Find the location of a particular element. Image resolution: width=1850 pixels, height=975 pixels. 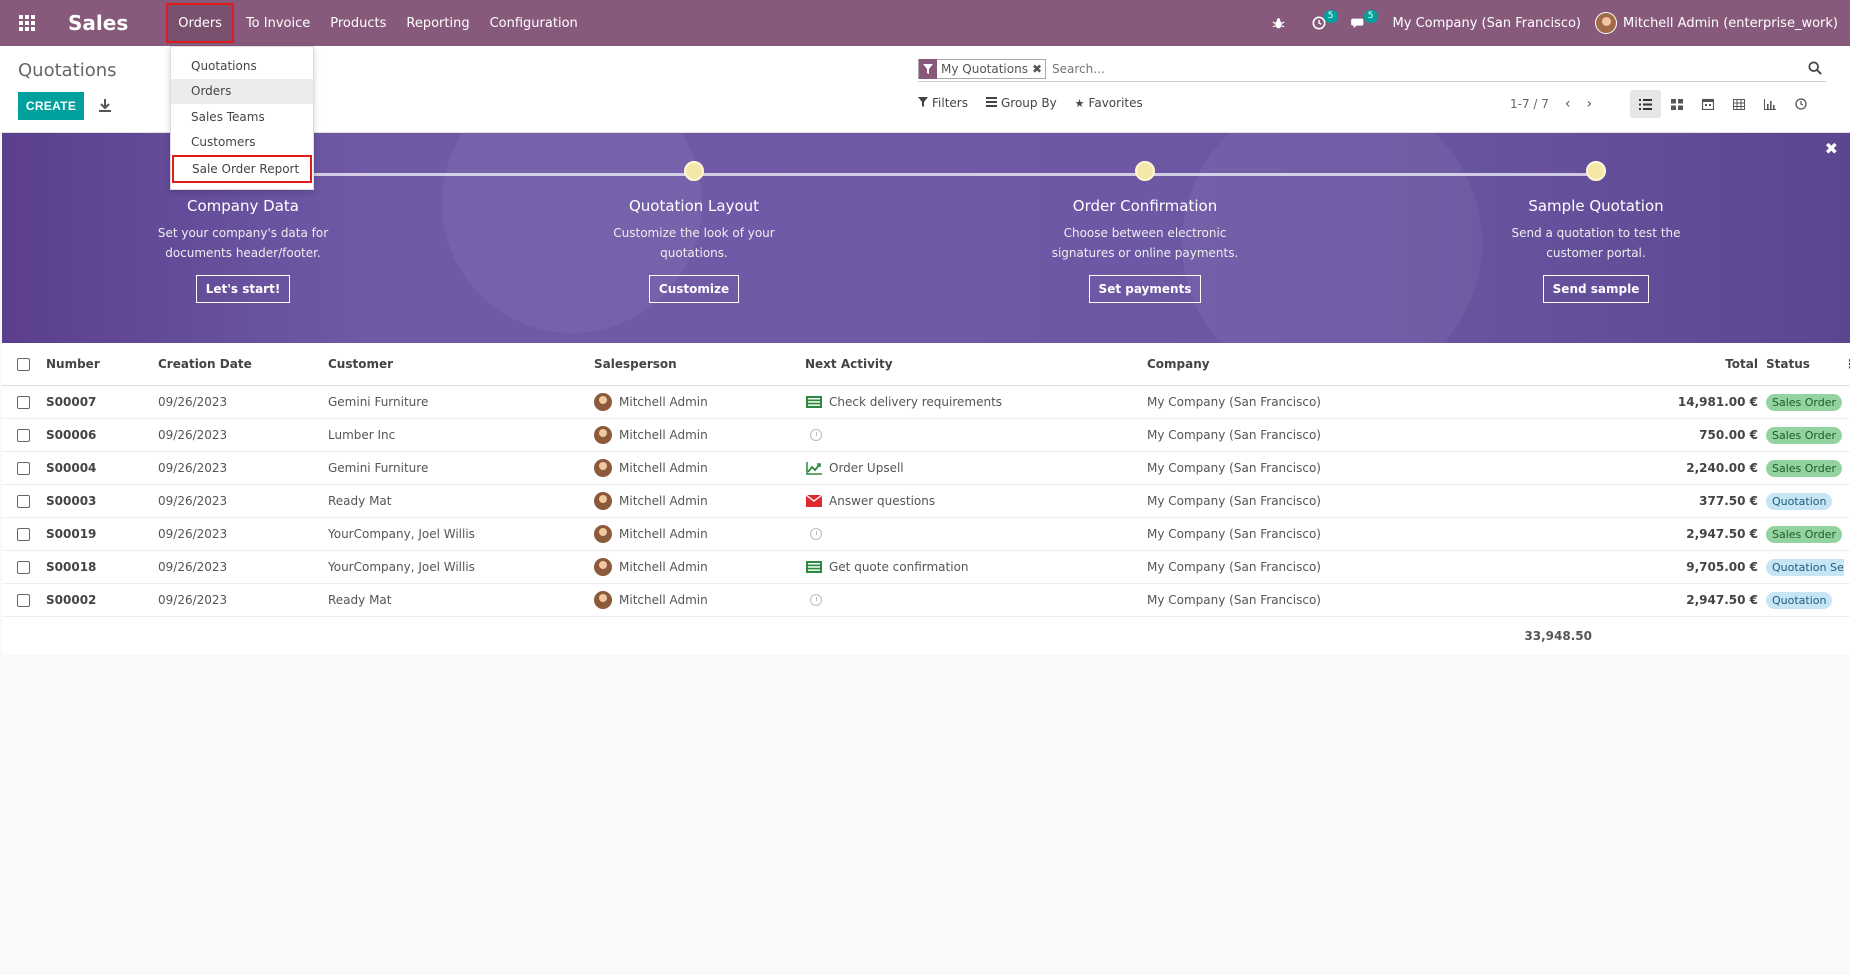

col-status: Status is located at coordinates (1804, 364).